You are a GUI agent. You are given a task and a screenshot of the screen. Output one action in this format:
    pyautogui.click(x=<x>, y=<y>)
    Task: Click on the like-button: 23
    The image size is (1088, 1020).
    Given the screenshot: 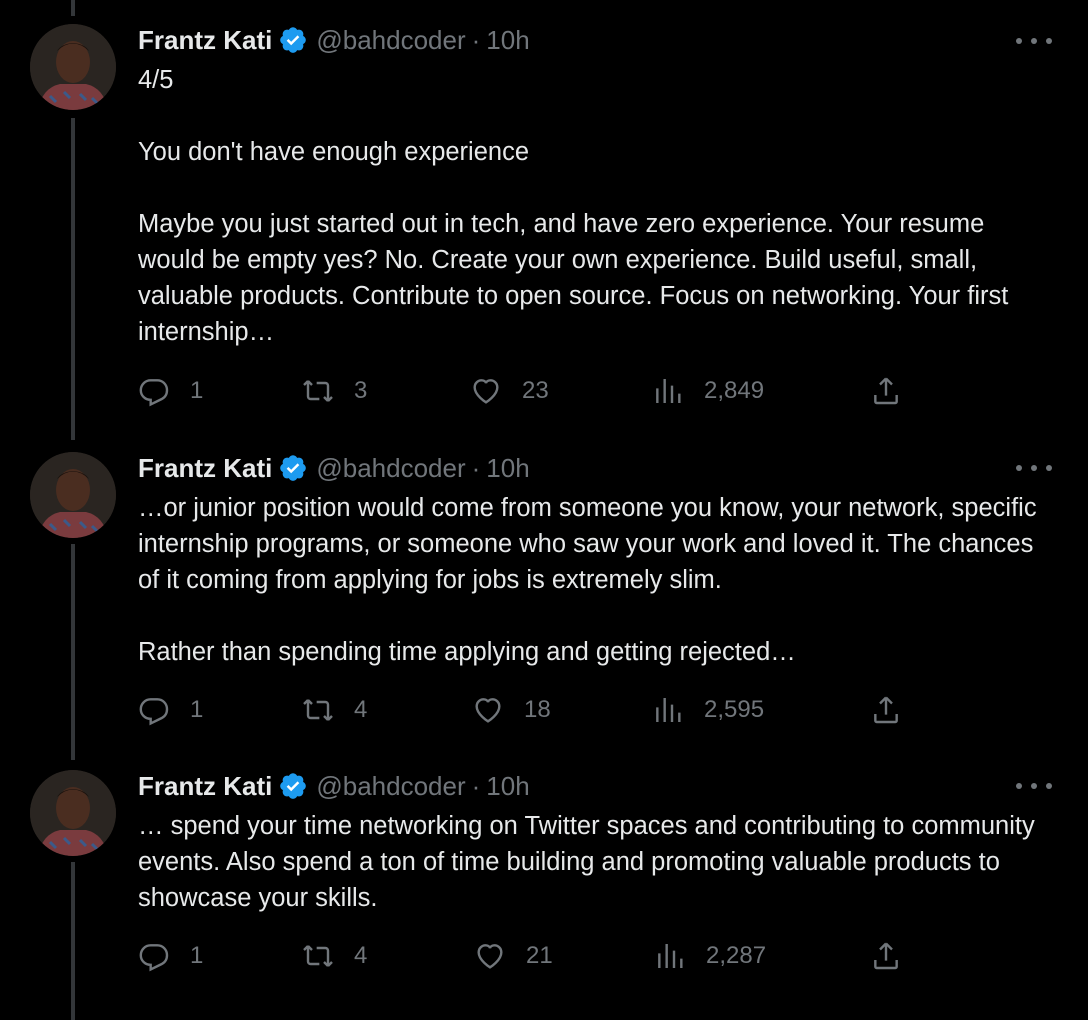 What is the action you would take?
    pyautogui.click(x=509, y=391)
    